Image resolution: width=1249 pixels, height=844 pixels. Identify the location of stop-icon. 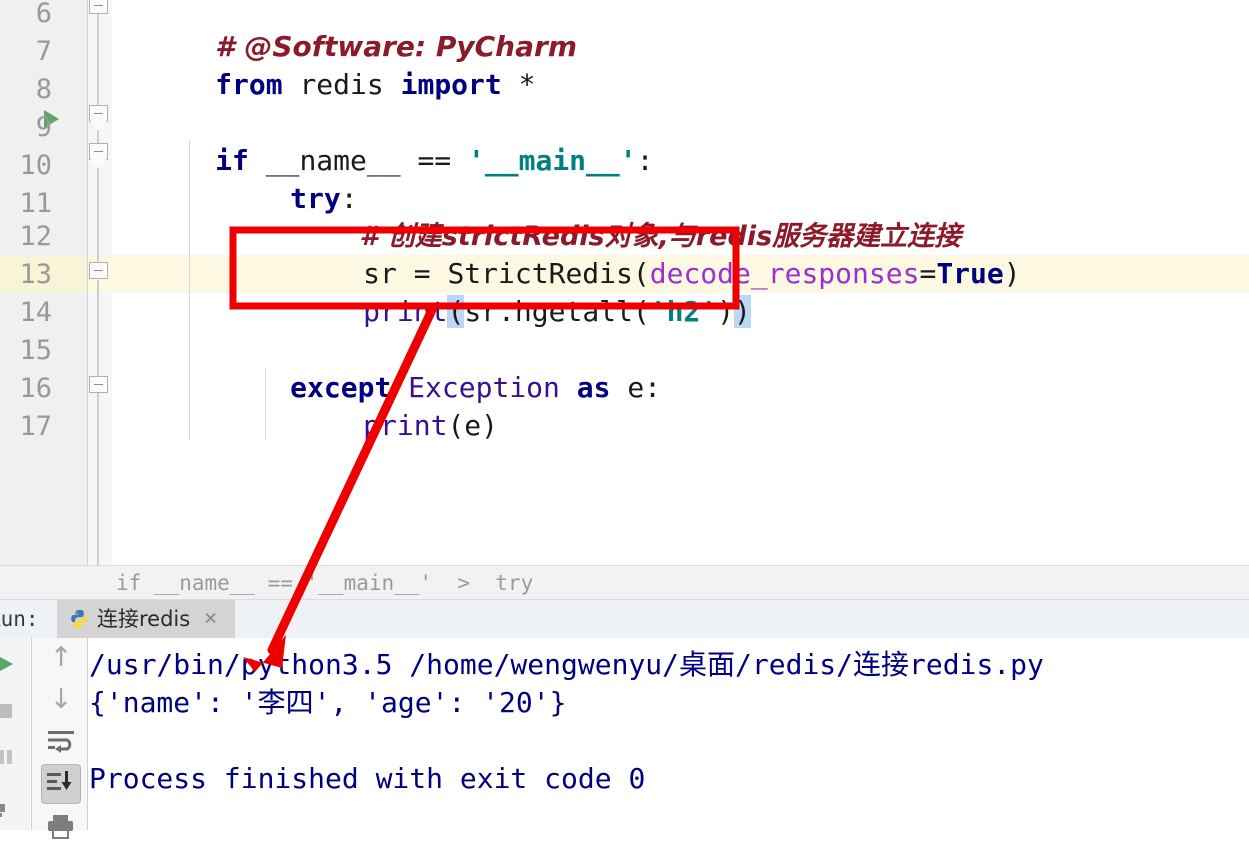
(8, 713).